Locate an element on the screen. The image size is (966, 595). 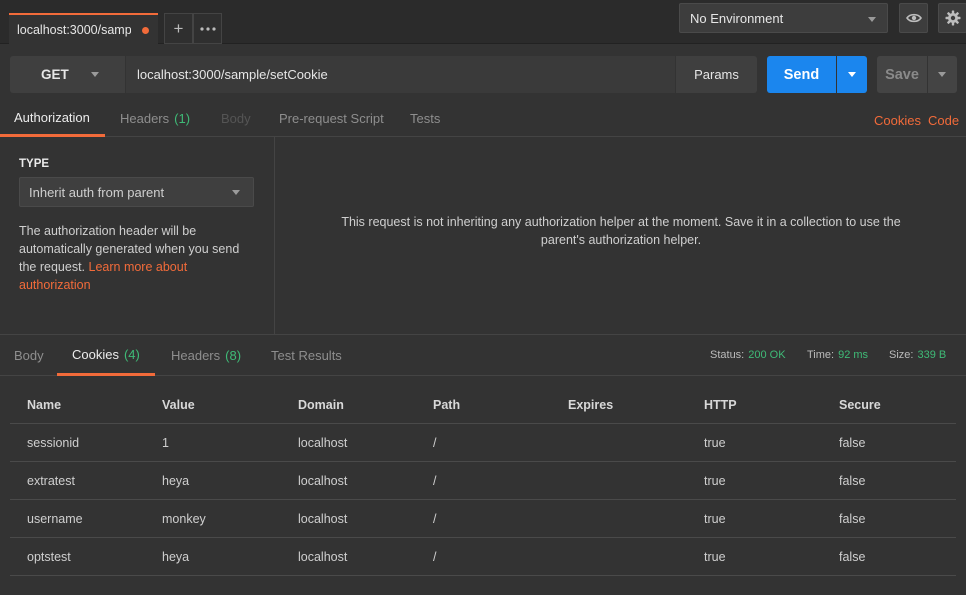
send-button: Send is located at coordinates (801, 74).